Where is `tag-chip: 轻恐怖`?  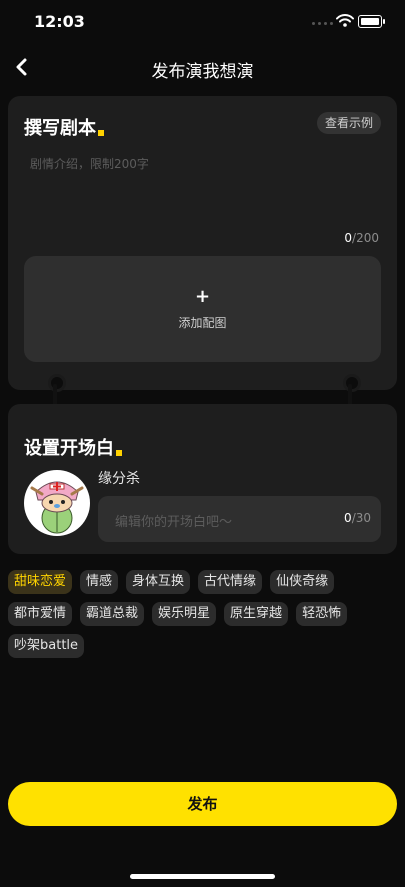
tag-chip: 轻恐怖 is located at coordinates (322, 614).